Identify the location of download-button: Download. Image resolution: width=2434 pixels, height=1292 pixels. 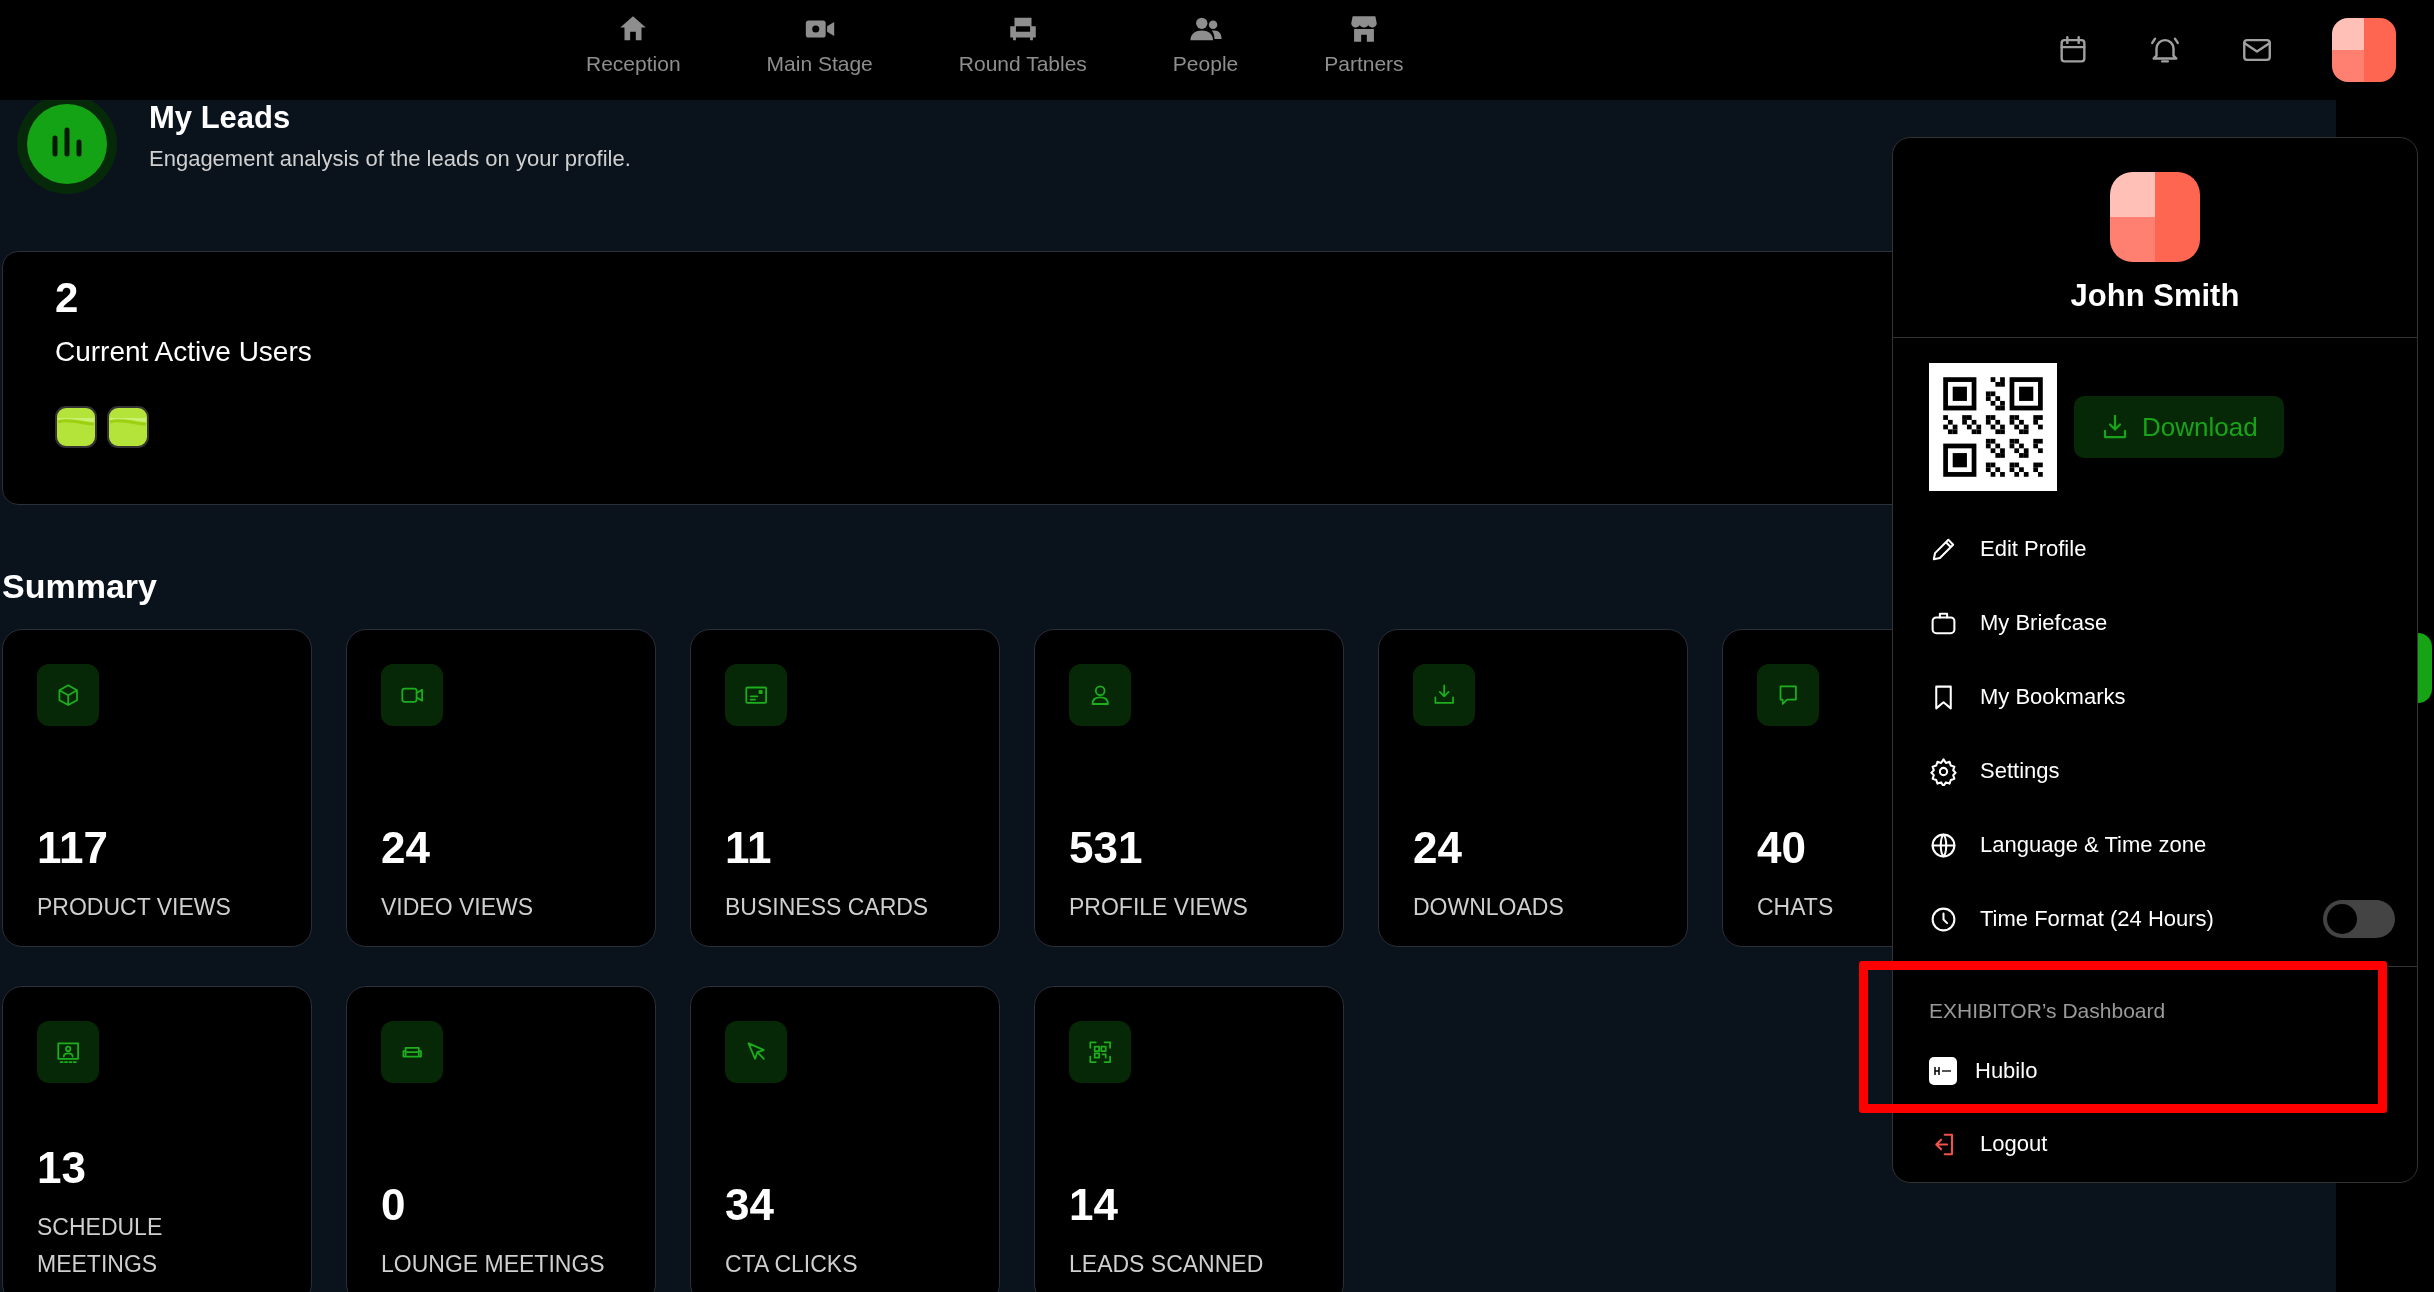
(2179, 427).